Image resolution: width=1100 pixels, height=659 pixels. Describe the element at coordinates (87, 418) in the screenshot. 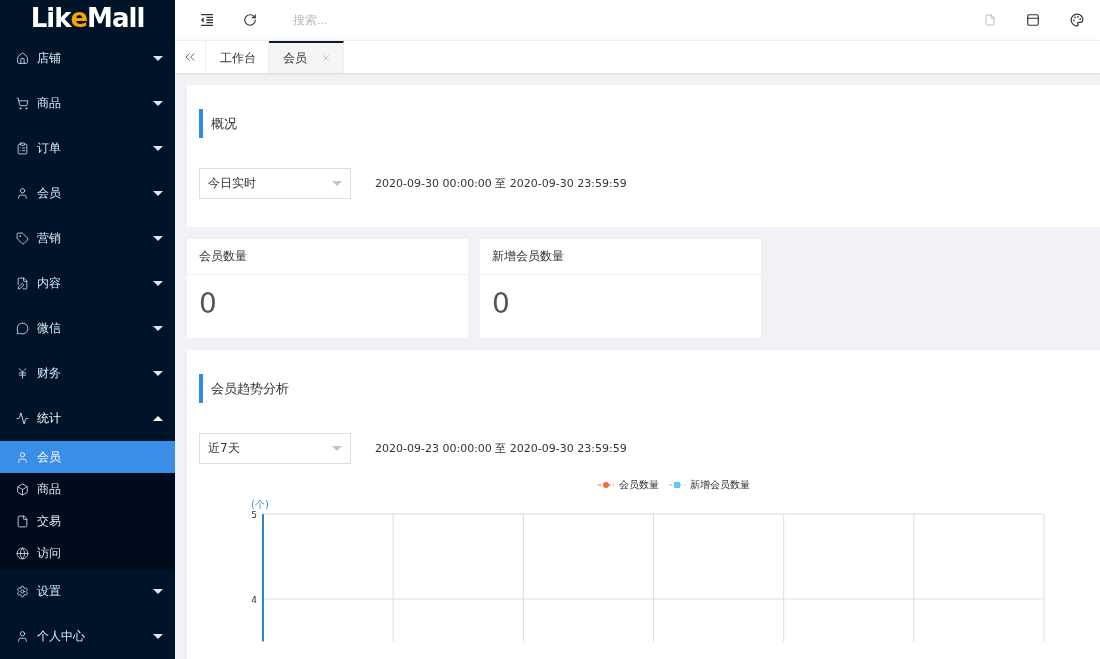

I see `sidebar-item: 统计` at that location.